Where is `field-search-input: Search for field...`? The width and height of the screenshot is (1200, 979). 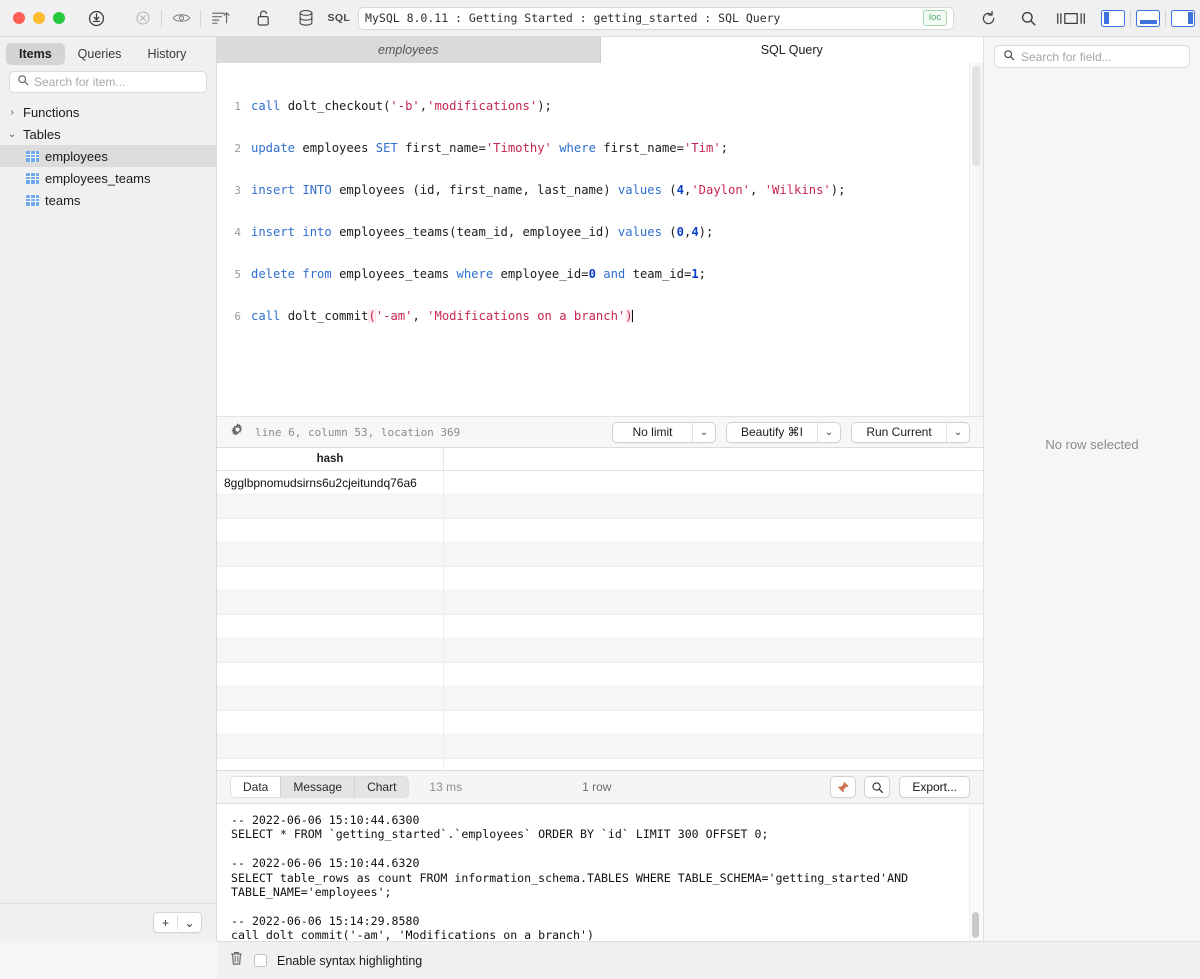
field-search-input: Search for field... is located at coordinates (1092, 56).